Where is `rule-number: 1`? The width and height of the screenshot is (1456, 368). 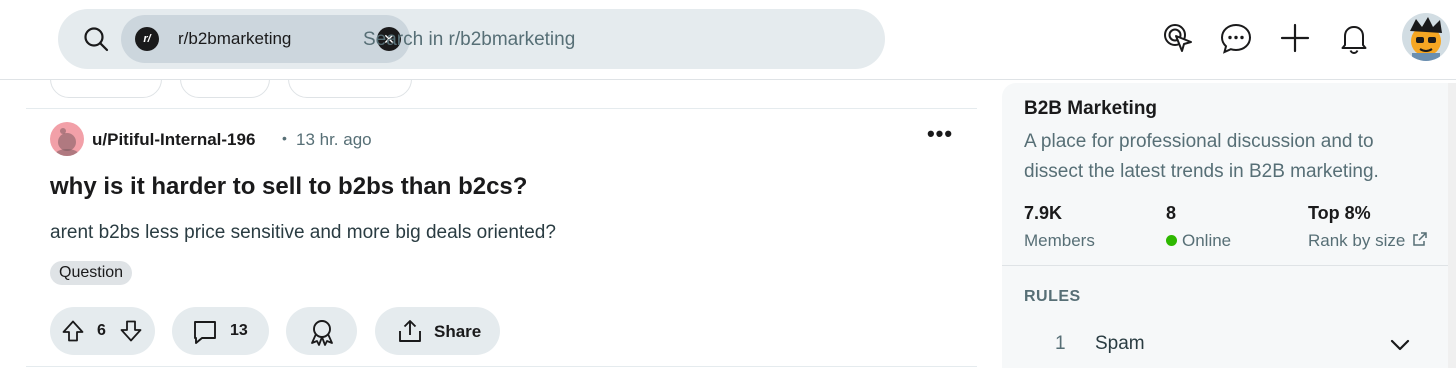 rule-number: 1 is located at coordinates (1060, 343).